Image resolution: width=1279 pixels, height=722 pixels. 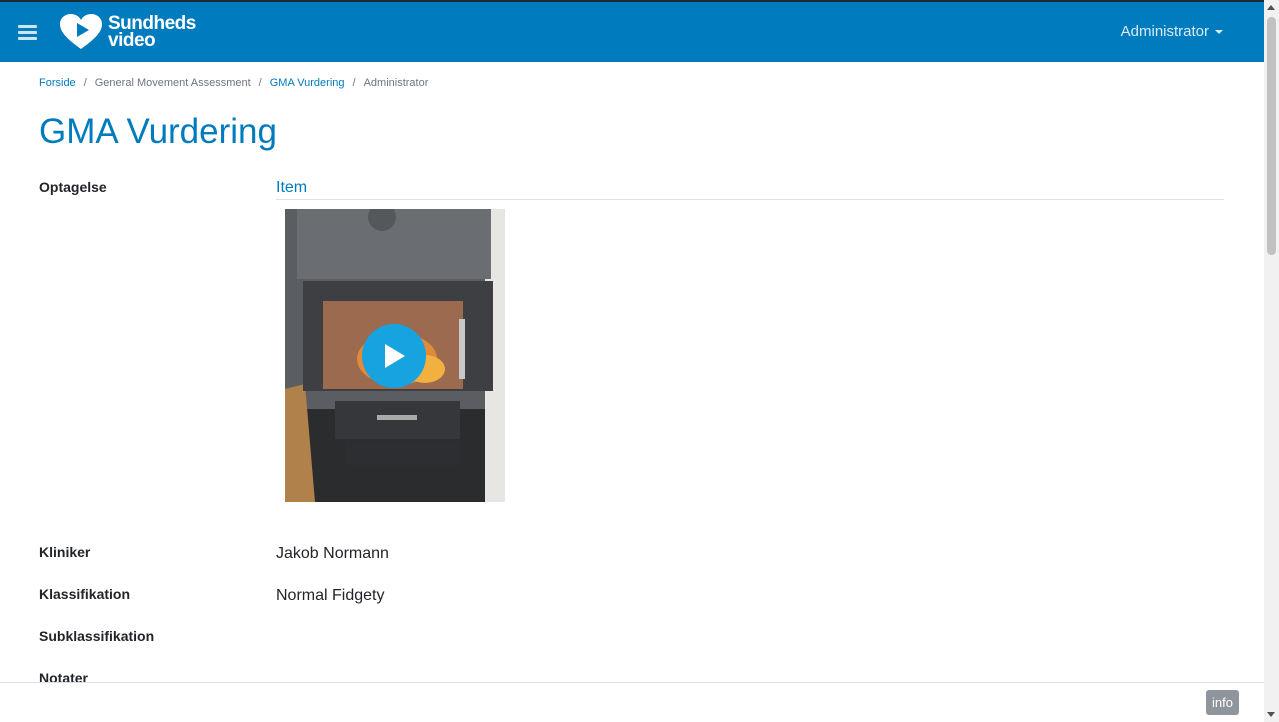 I want to click on breadcrumb-link-gma-vurdering: GMA Vurdering, so click(x=307, y=83).